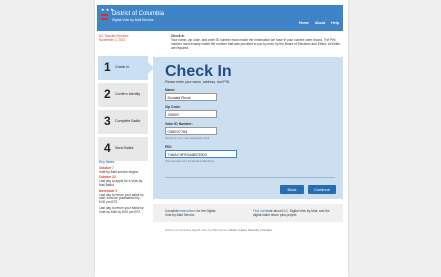 The image size is (441, 277). What do you see at coordinates (304, 23) in the screenshot?
I see `nav-home-link: Home` at bounding box center [304, 23].